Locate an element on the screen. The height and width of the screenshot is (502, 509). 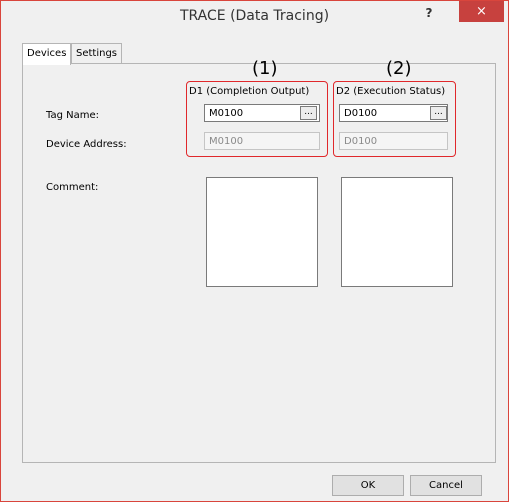
tag-name-label: Tag Name: is located at coordinates (72, 115).